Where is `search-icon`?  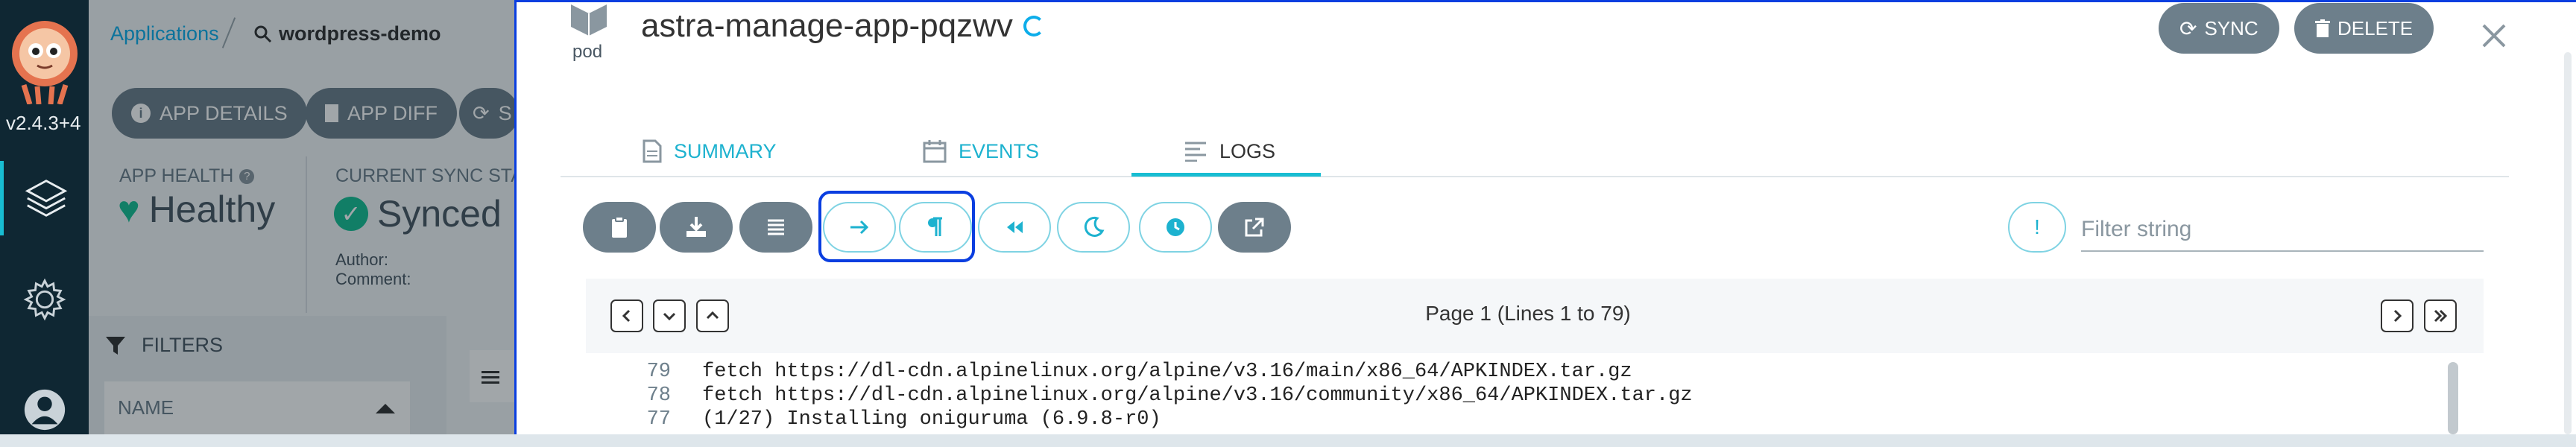
search-icon is located at coordinates (263, 33).